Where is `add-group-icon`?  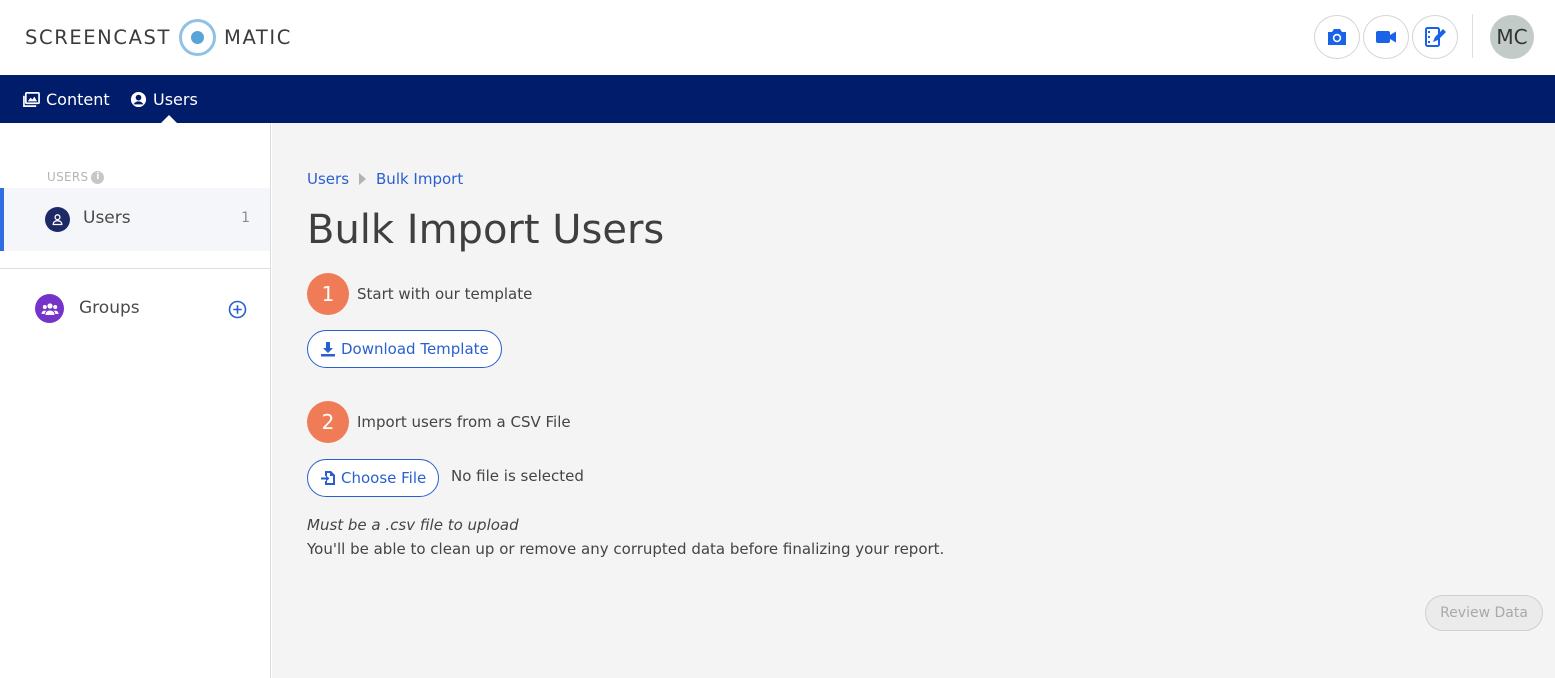 add-group-icon is located at coordinates (237, 309).